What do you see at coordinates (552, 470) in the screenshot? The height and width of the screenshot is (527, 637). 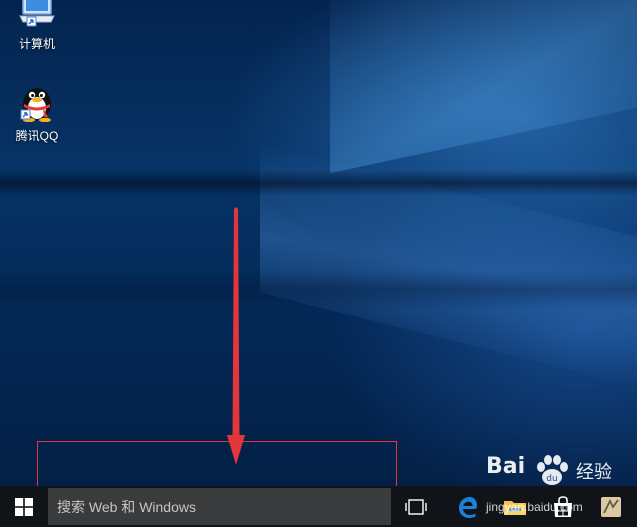 I see `baidu-paw-icon: du` at bounding box center [552, 470].